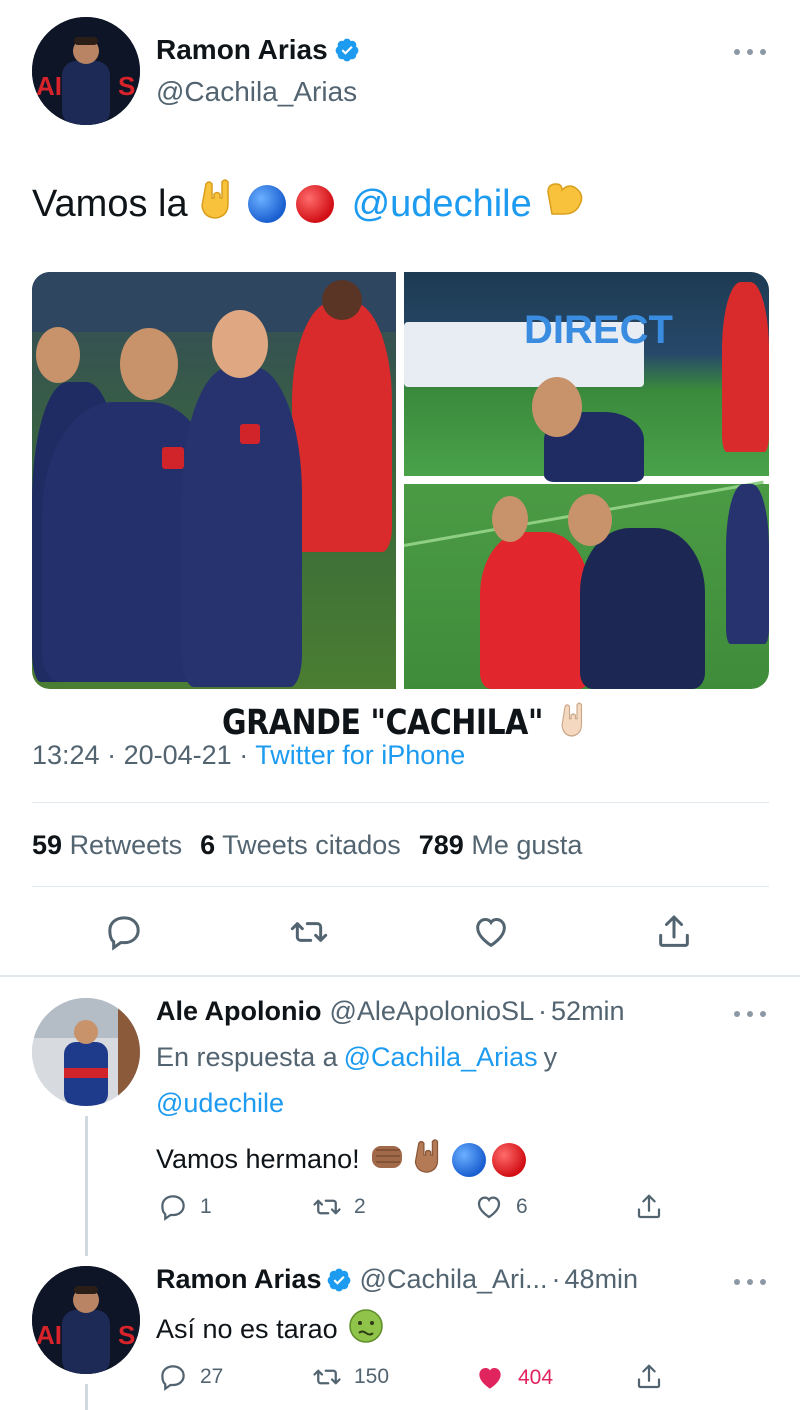  I want to click on reply-author-handle: @AleApolonioSL, so click(431, 1011).